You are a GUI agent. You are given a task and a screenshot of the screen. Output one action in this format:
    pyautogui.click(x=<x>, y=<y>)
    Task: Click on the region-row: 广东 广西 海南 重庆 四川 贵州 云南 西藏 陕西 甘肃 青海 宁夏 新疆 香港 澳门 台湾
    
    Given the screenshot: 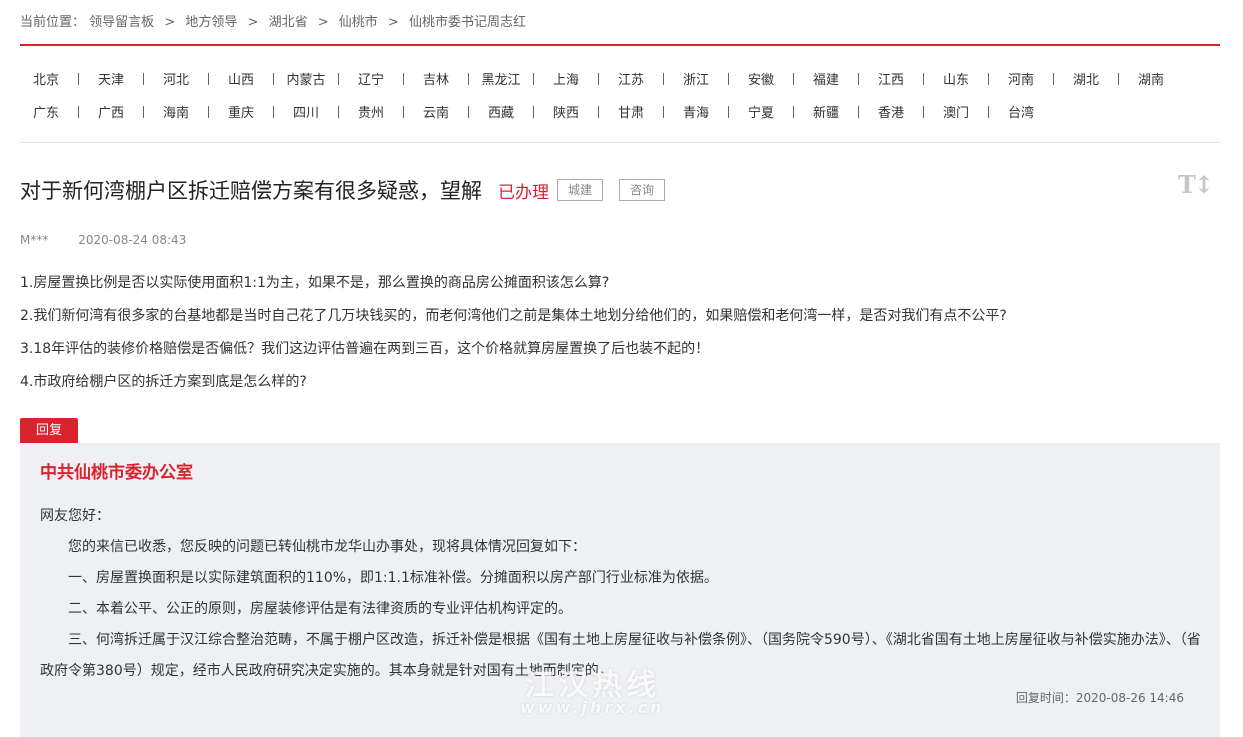 What is the action you would take?
    pyautogui.click(x=620, y=111)
    